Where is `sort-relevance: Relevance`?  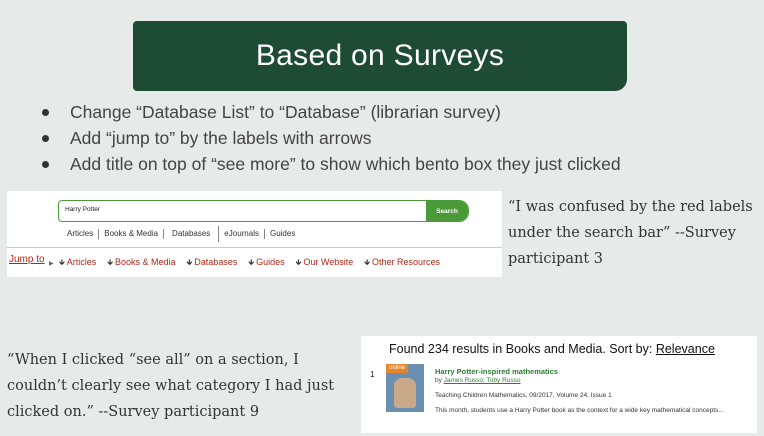 sort-relevance: Relevance is located at coordinates (685, 349).